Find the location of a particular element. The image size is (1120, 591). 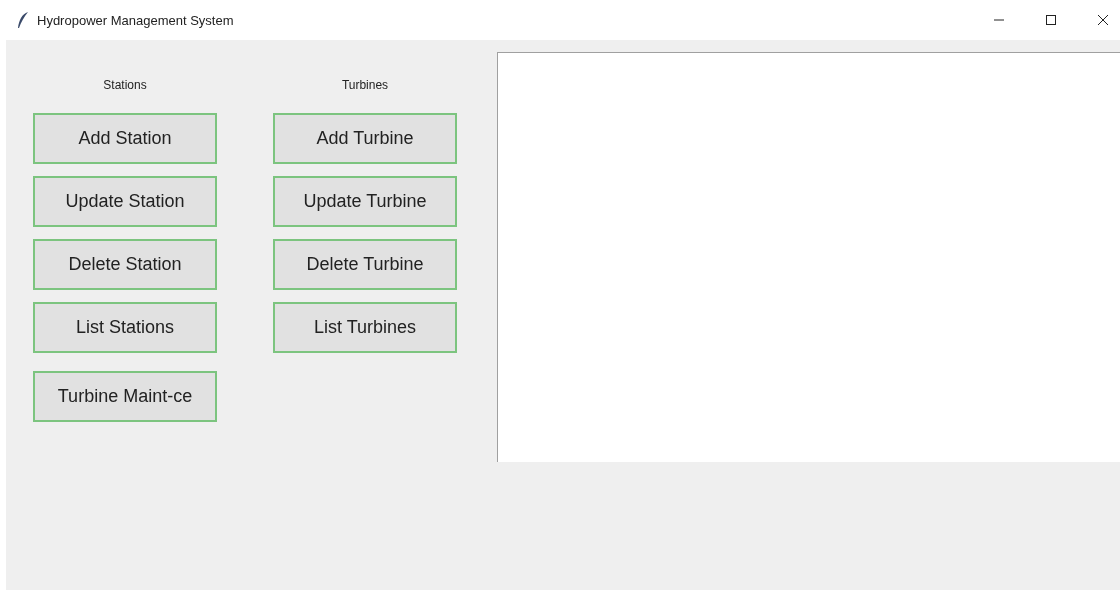

close-icon is located at coordinates (1103, 20).